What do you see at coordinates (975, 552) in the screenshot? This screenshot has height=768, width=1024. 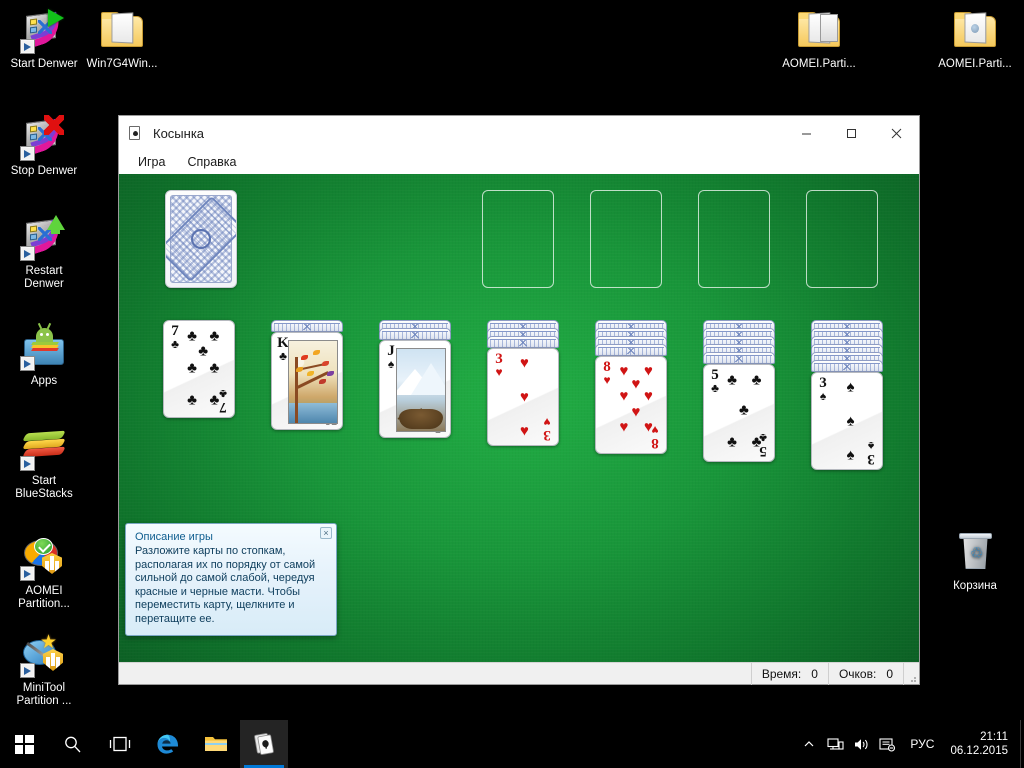 I see `recycle-bin-icon: ♲` at bounding box center [975, 552].